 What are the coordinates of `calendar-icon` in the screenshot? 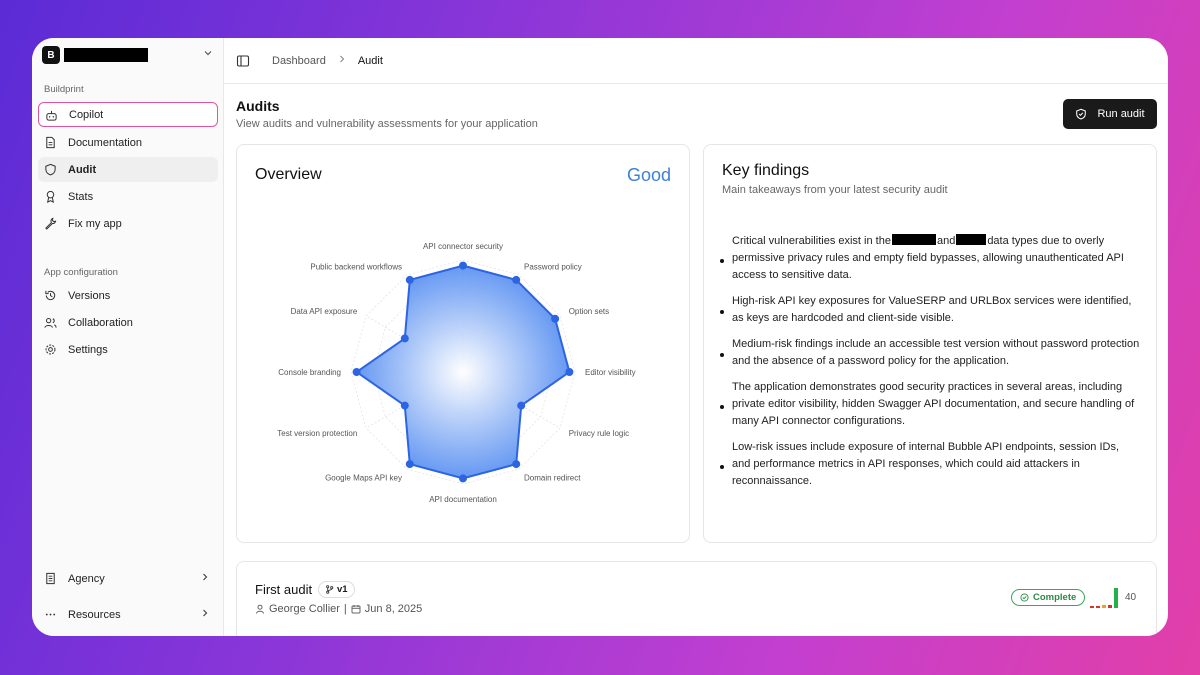 It's located at (356, 609).